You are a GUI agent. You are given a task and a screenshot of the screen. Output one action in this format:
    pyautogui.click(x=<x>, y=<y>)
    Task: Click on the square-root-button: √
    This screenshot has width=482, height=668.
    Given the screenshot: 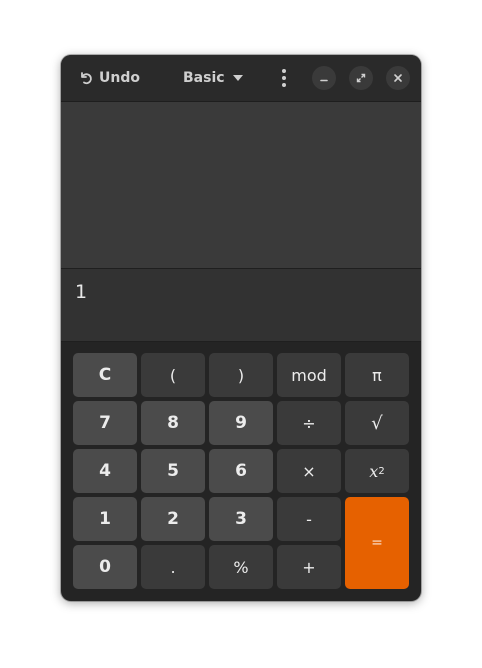 What is the action you would take?
    pyautogui.click(x=377, y=423)
    